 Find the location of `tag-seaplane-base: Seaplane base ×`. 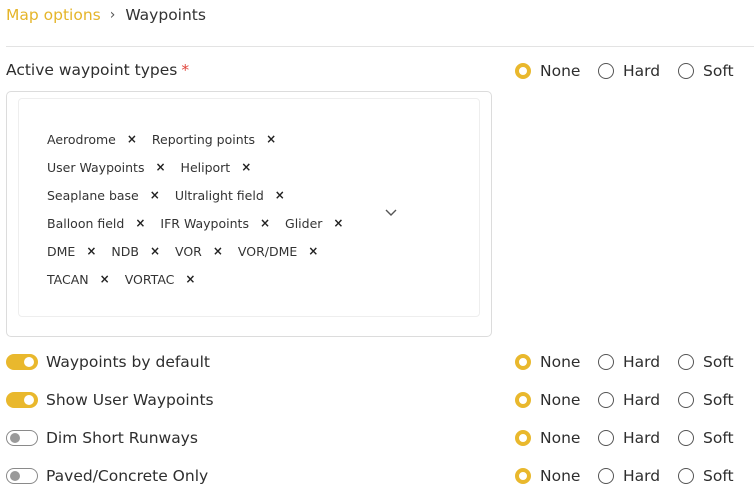

tag-seaplane-base: Seaplane base × is located at coordinates (103, 195).